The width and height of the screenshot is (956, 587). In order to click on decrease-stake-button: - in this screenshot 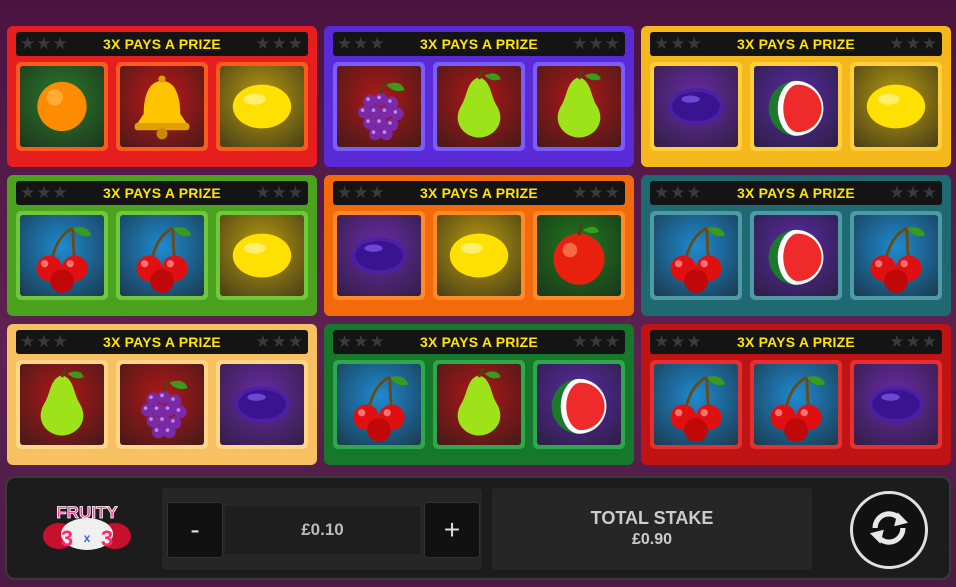, I will do `click(195, 530)`.